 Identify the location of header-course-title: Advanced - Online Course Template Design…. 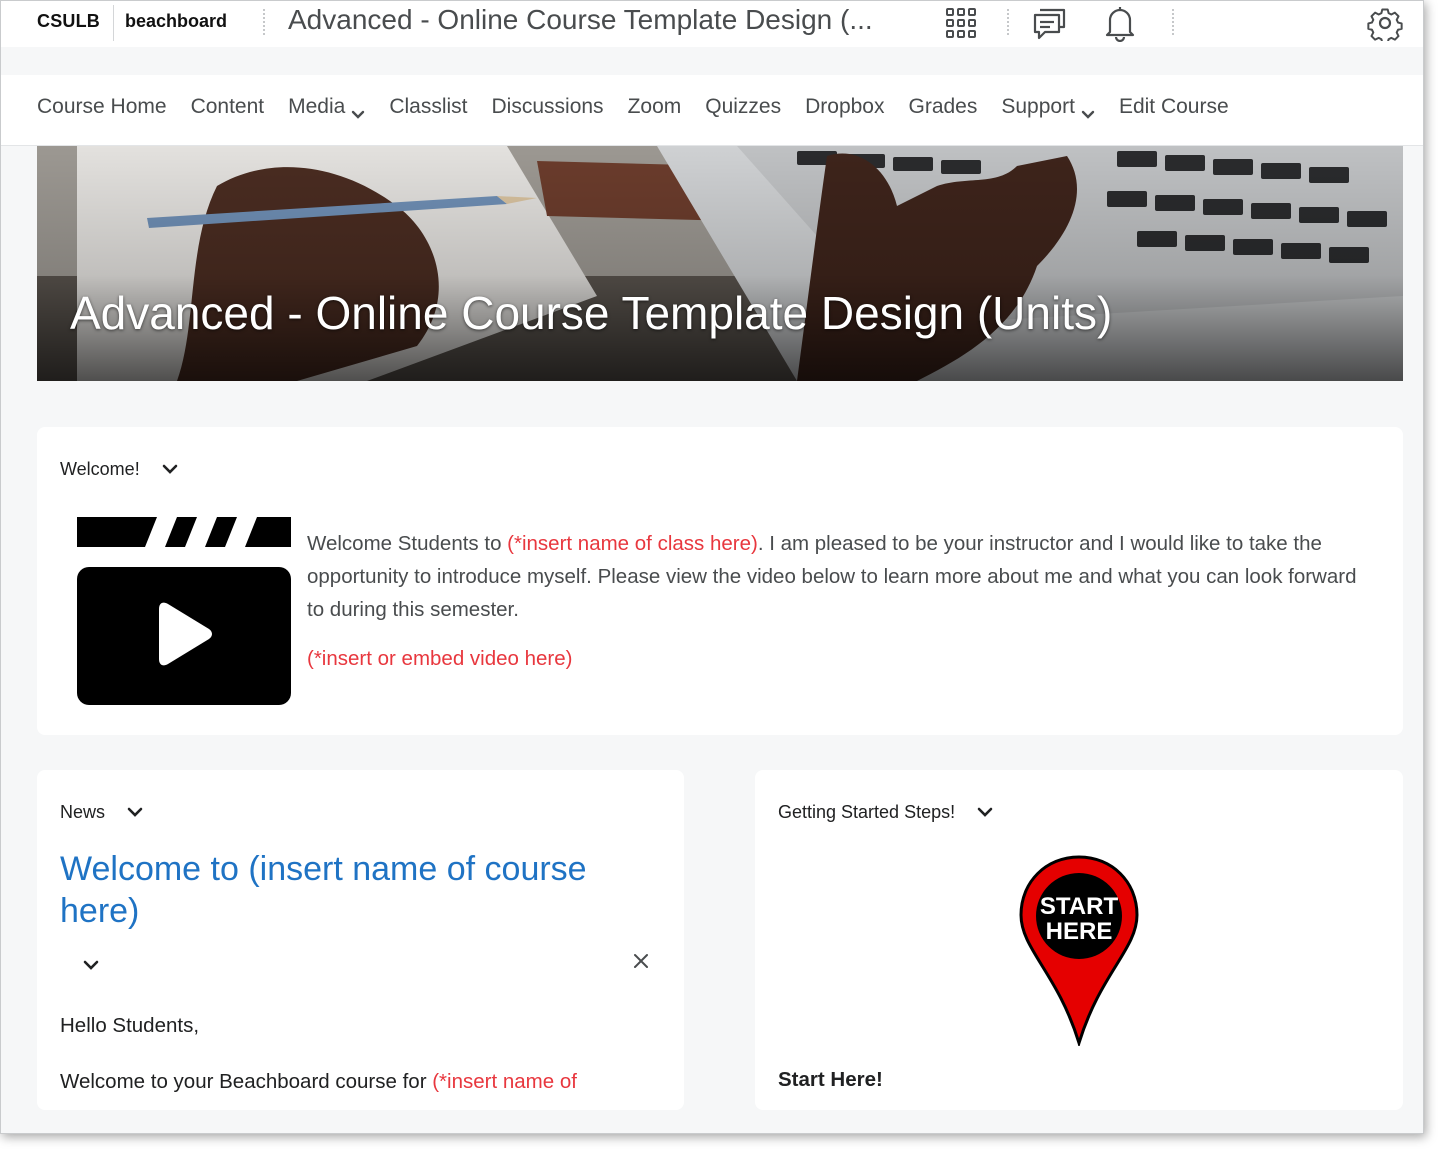
(580, 20).